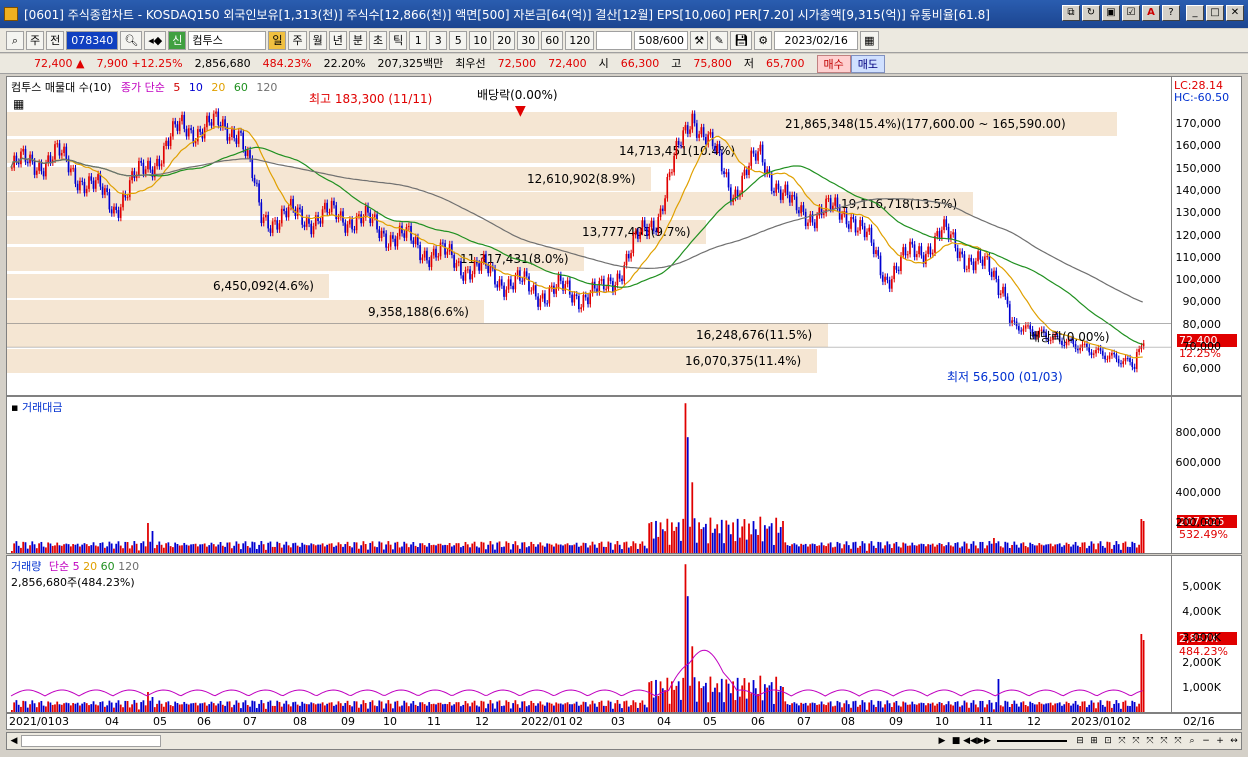 The height and width of the screenshot is (757, 1248). I want to click on data-count-field: 508/600, so click(661, 40).